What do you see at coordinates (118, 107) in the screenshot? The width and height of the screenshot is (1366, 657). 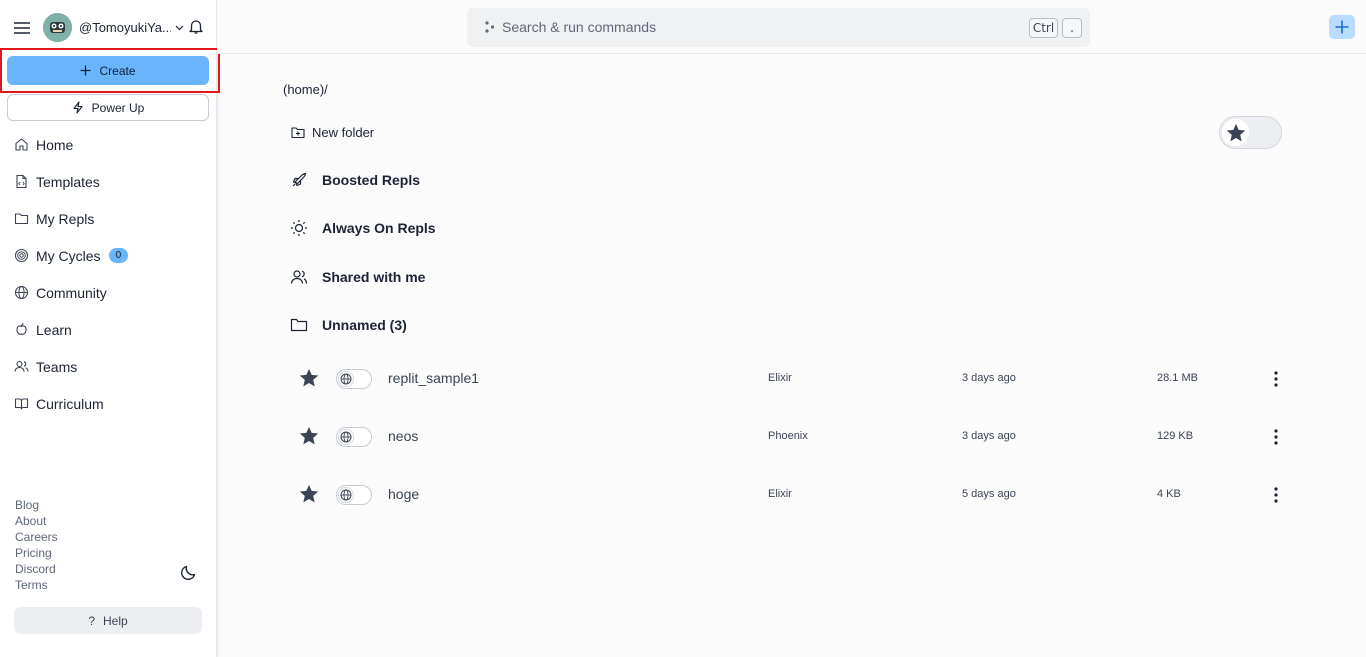 I see `power-up-label: Power Up` at bounding box center [118, 107].